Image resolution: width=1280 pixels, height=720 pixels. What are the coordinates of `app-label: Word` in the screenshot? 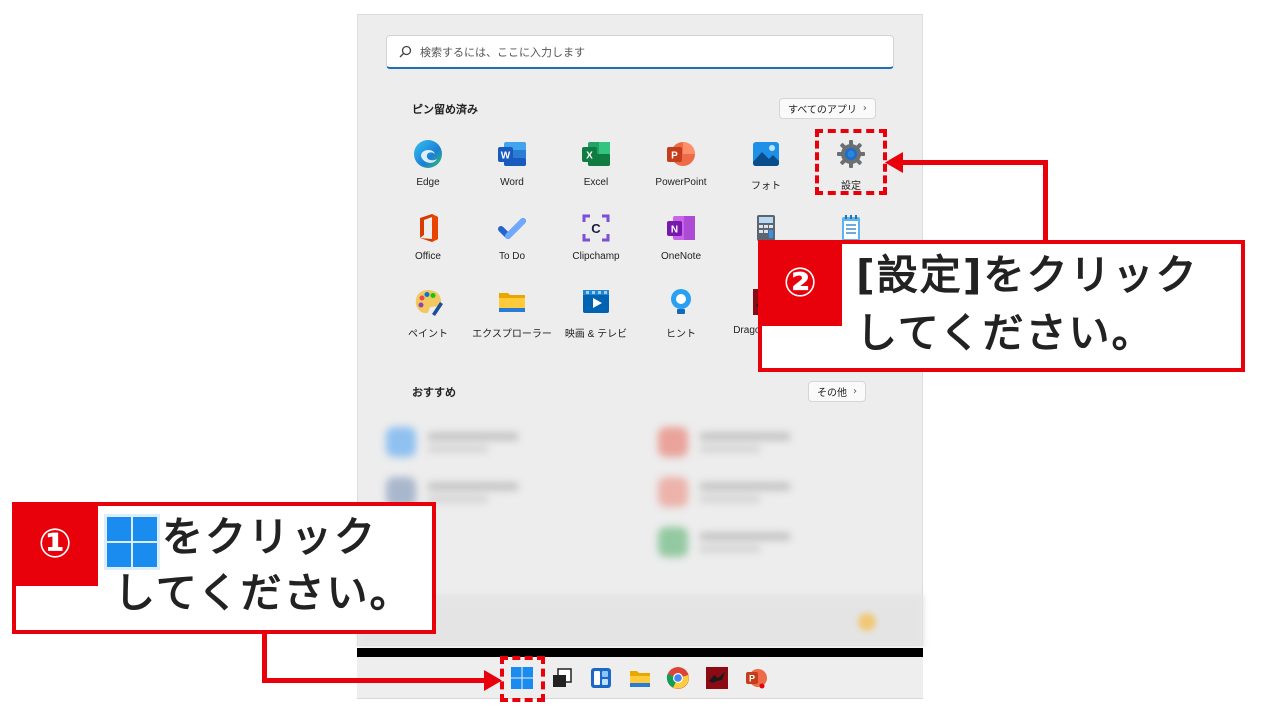 It's located at (512, 182).